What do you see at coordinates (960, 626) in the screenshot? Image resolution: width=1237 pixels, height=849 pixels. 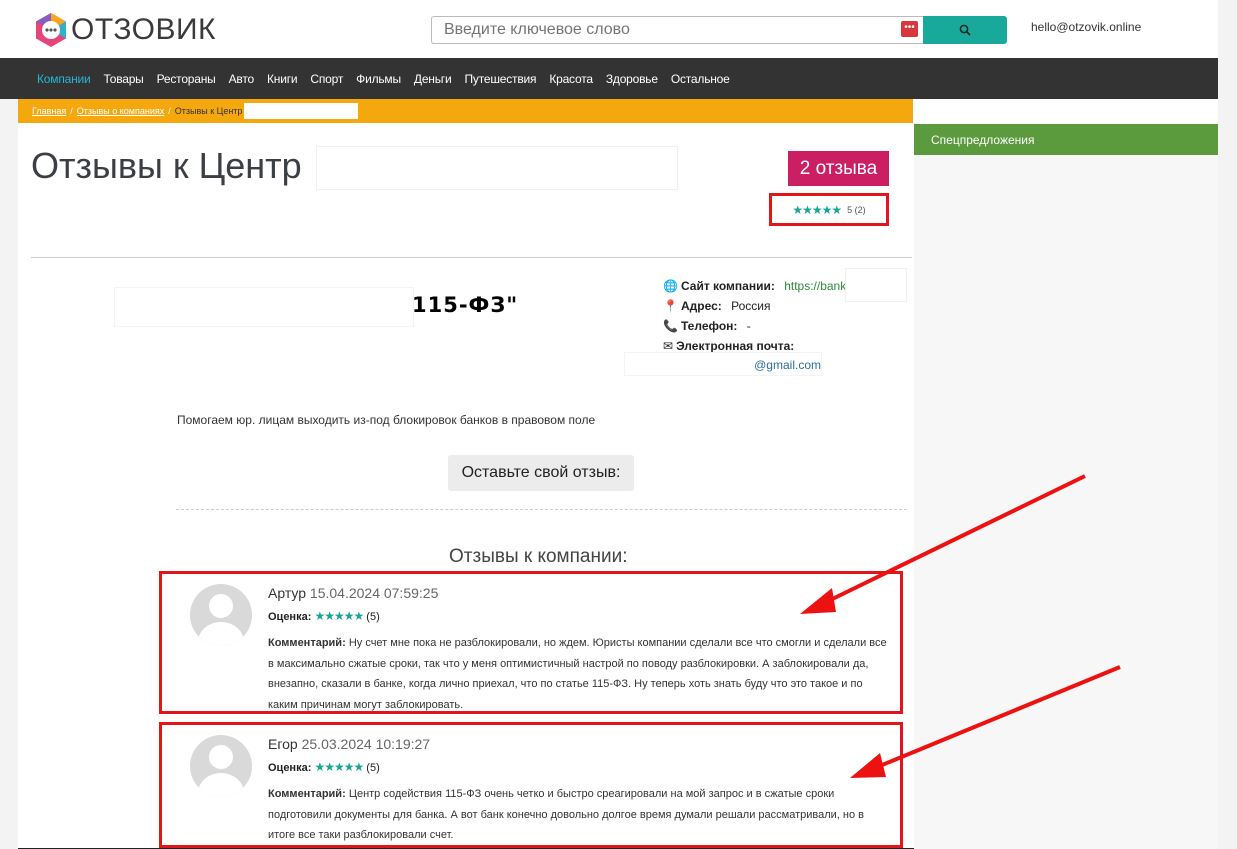 I see `annotation-arrows` at bounding box center [960, 626].